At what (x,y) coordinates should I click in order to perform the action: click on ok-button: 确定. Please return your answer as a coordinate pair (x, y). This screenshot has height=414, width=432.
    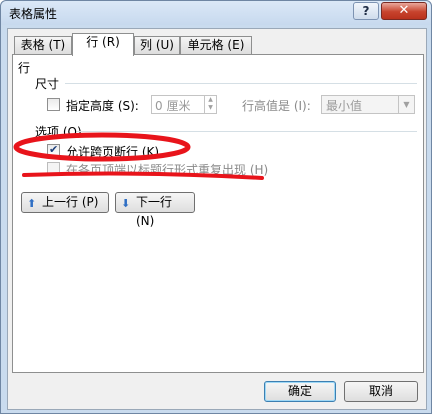
    Looking at the image, I should click on (300, 391).